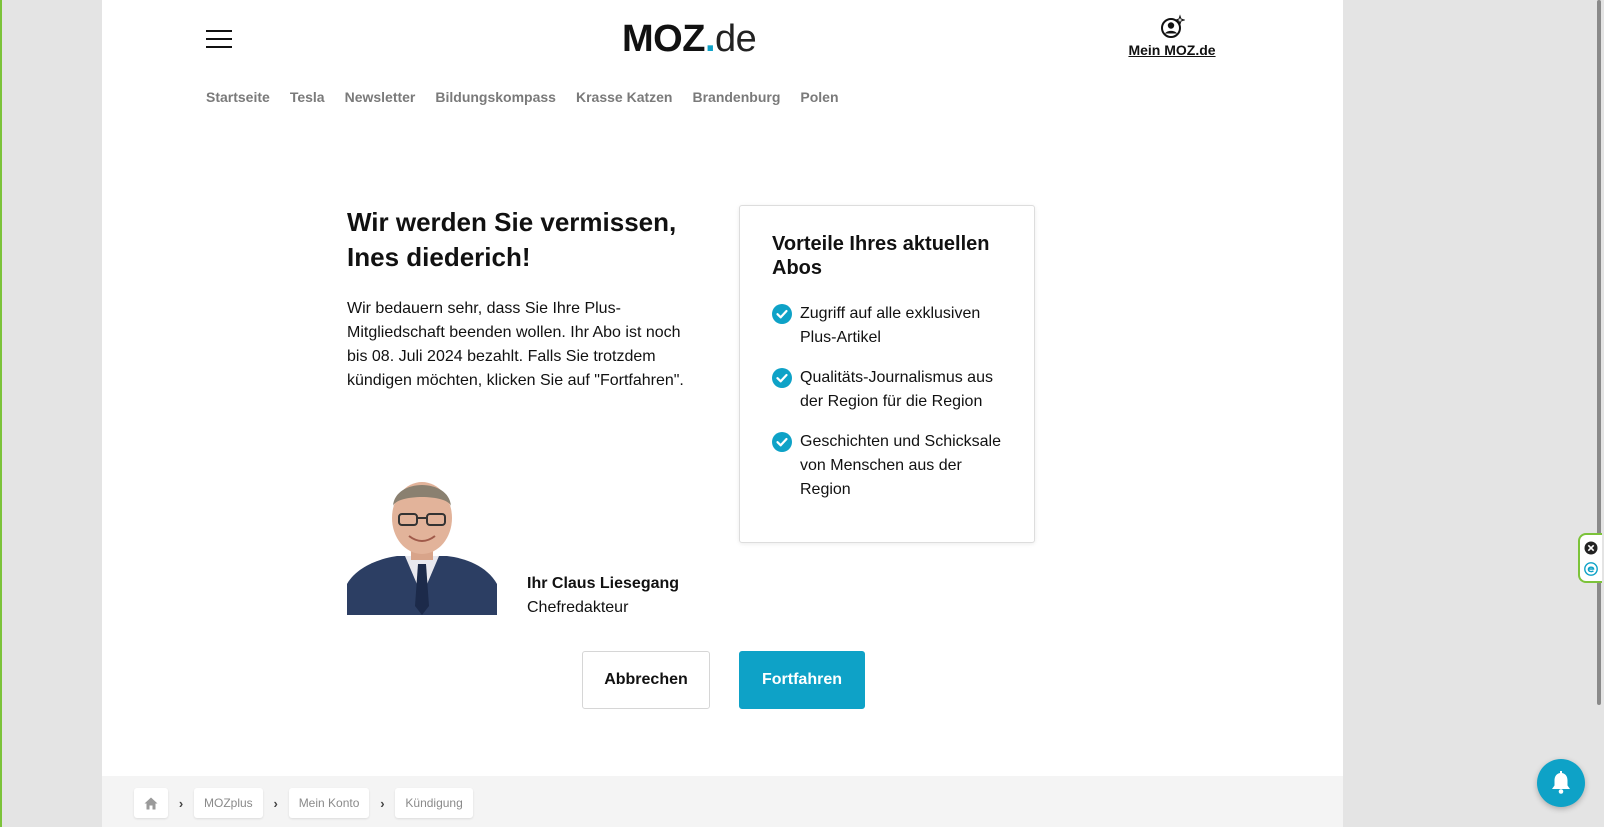 This screenshot has height=827, width=1604. Describe the element at coordinates (434, 803) in the screenshot. I see `breadcrumb-item-kuendigung: Kündigung` at that location.